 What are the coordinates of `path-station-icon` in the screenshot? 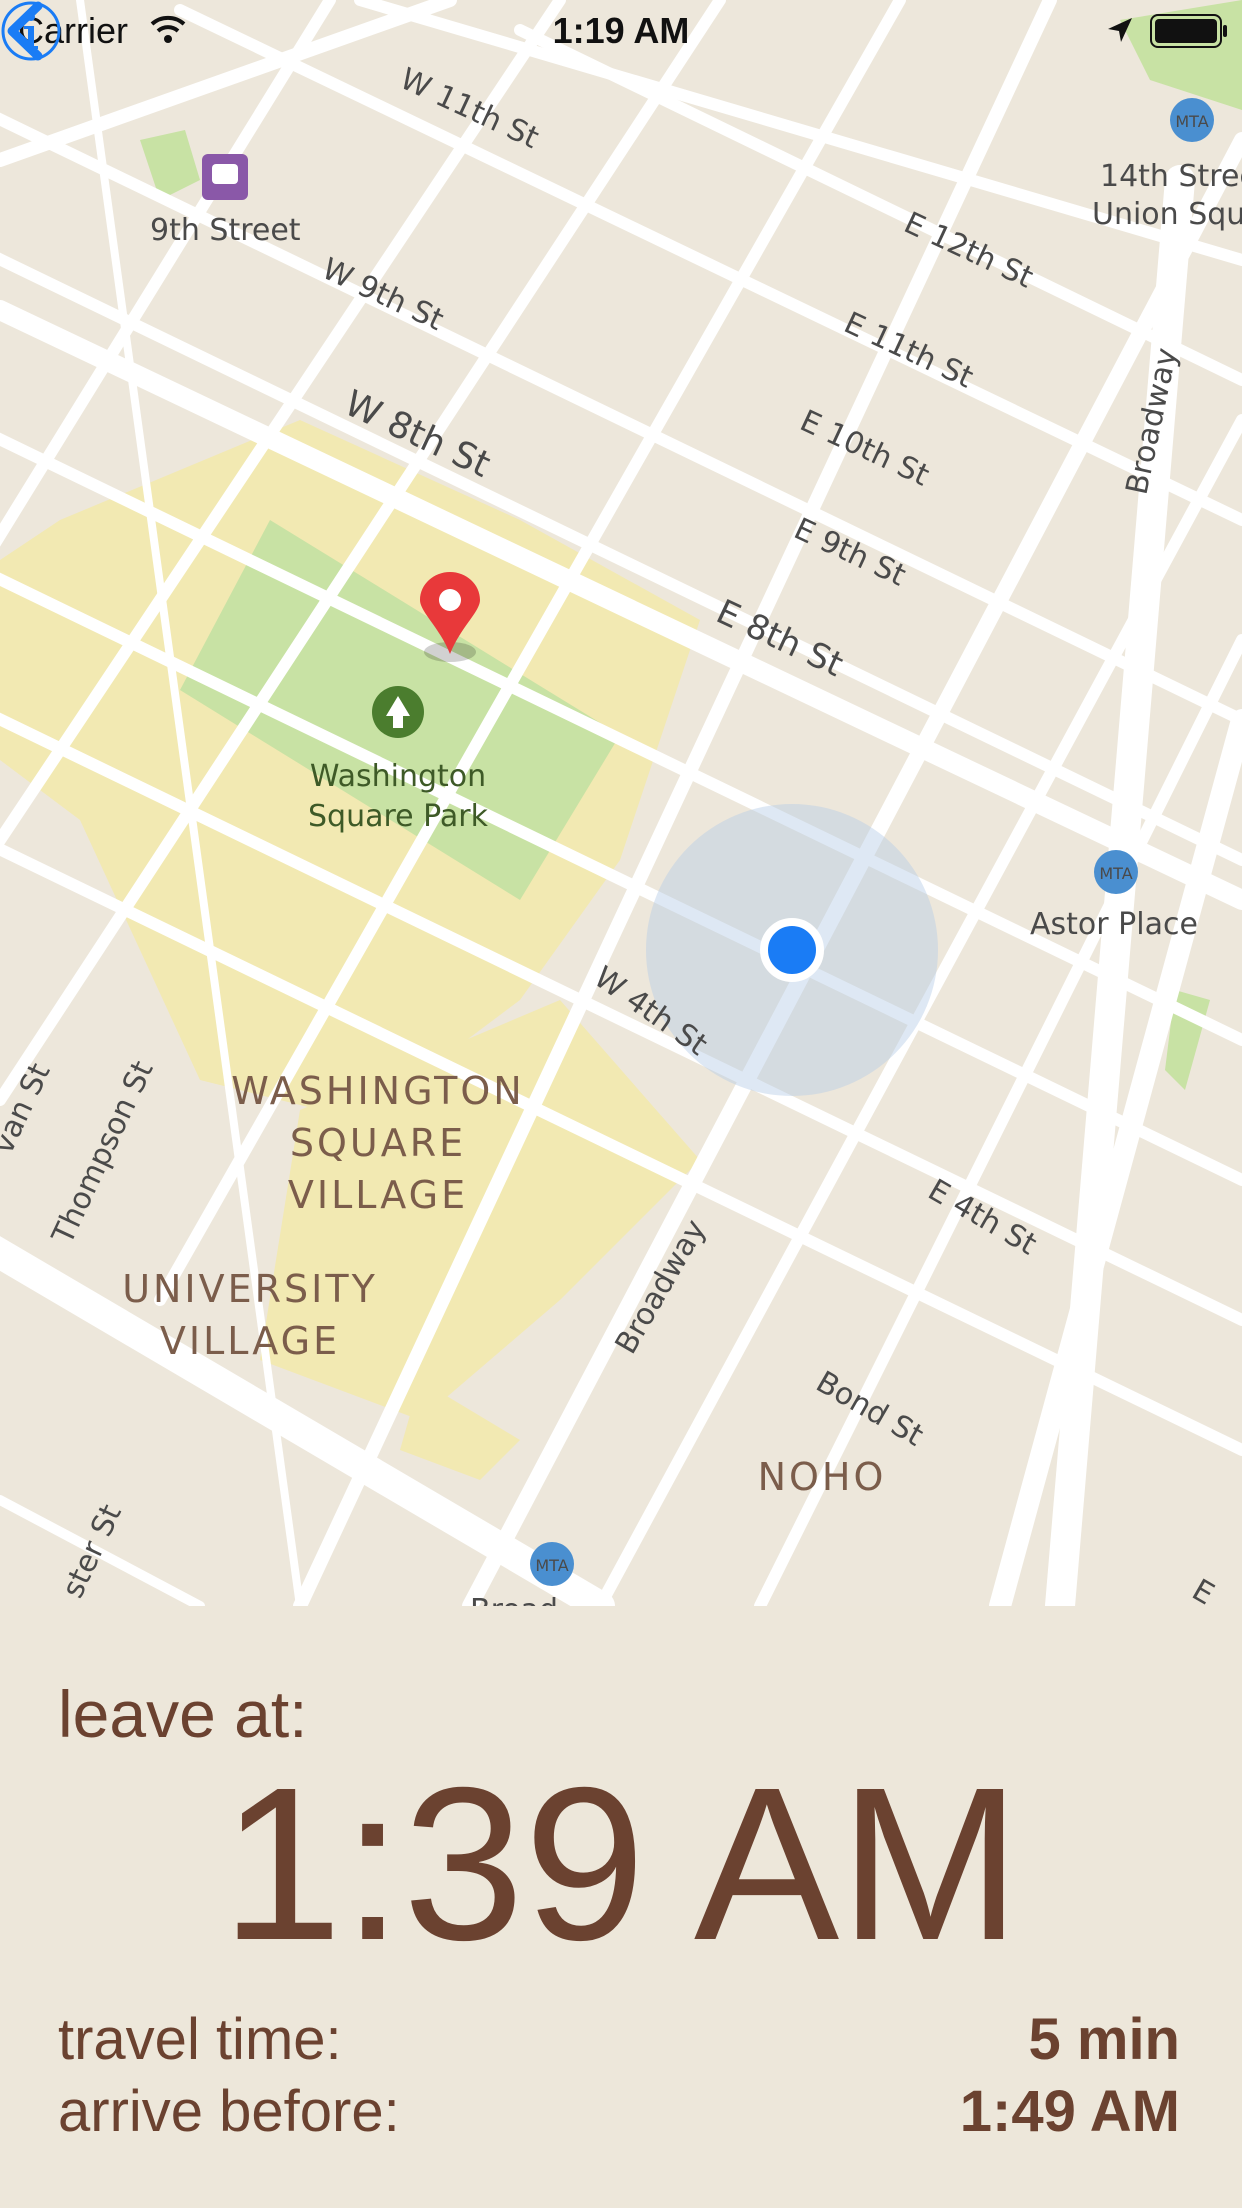 It's located at (225, 177).